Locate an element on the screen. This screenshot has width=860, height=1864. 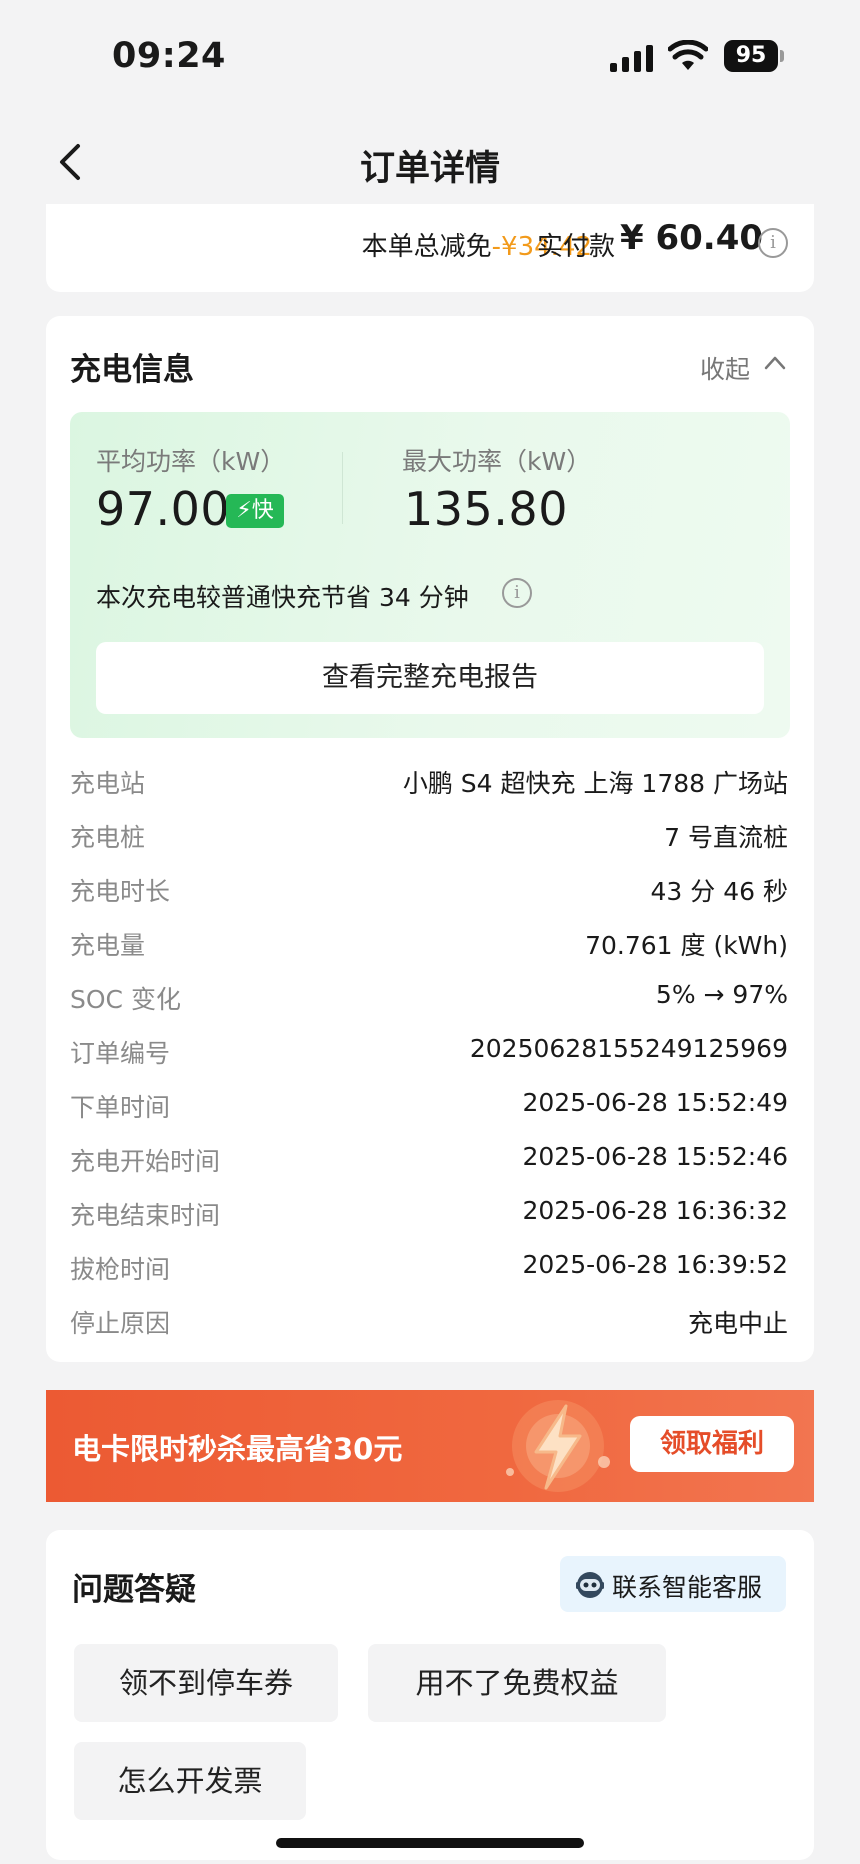
max-power-label: 最大功率（kW） is located at coordinates (497, 461).